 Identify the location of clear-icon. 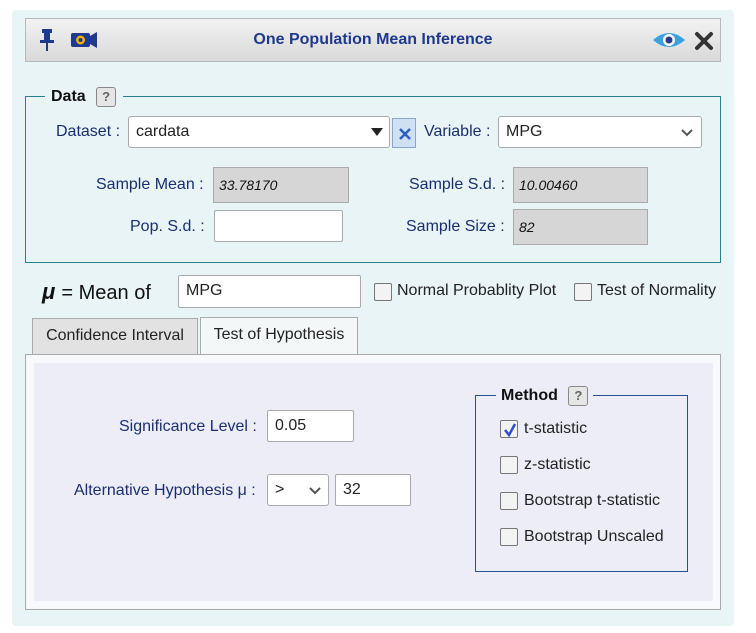
(405, 134).